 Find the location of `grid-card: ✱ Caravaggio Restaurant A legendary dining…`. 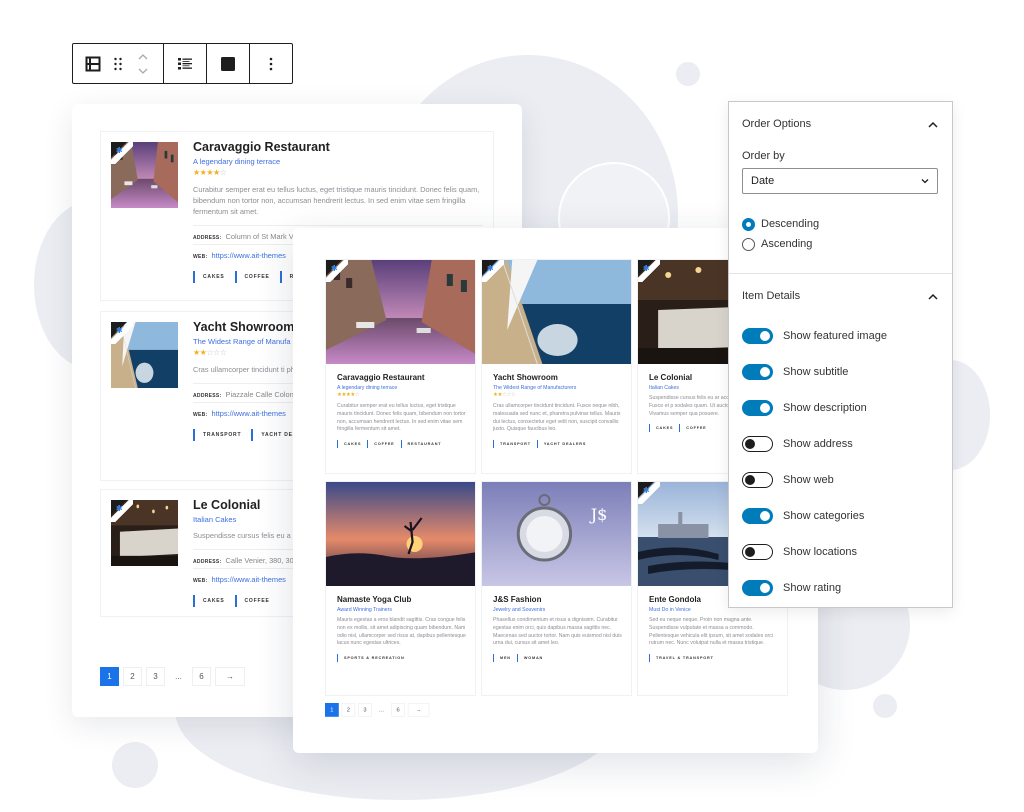

grid-card: ✱ Caravaggio Restaurant A legendary dining… is located at coordinates (400, 366).